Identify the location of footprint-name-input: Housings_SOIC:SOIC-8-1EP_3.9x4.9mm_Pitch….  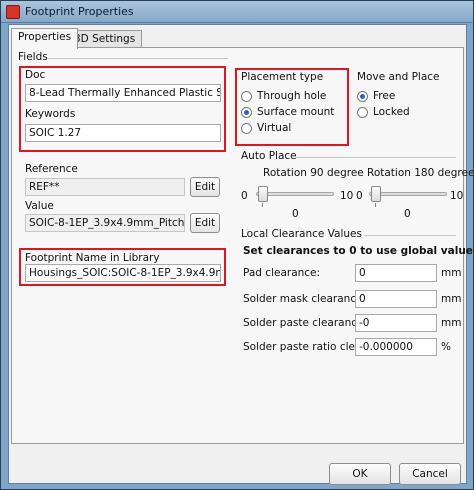
(123, 273).